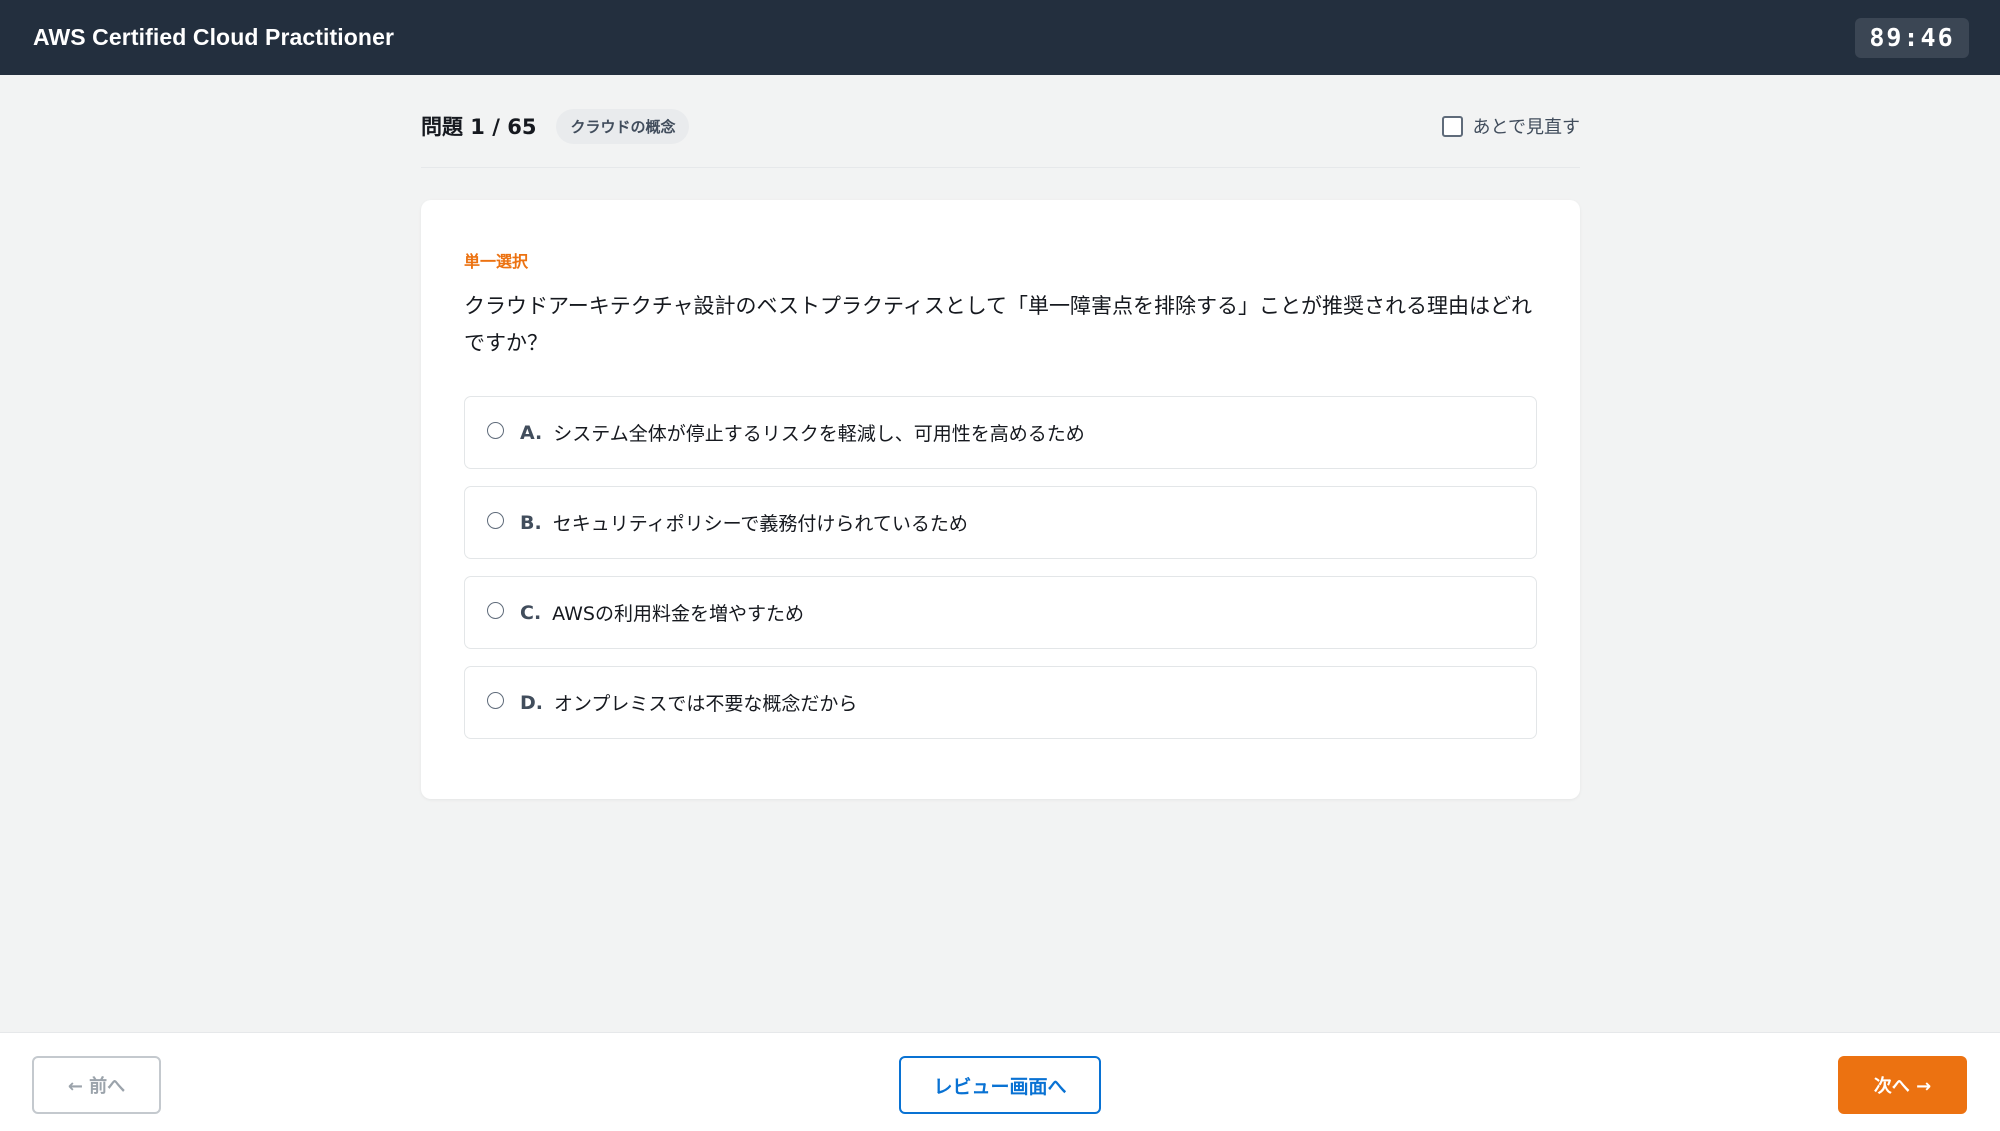 The height and width of the screenshot is (1131, 2000). What do you see at coordinates (1526, 126) in the screenshot?
I see `review-later-label: あとで見直す` at bounding box center [1526, 126].